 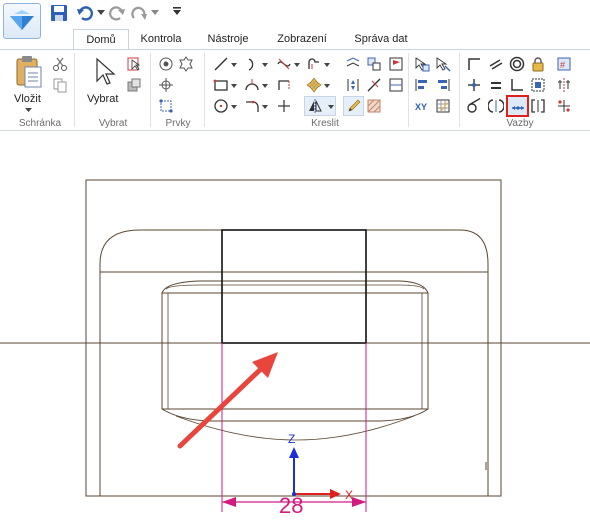 I want to click on xy-icon: XY, so click(x=422, y=106).